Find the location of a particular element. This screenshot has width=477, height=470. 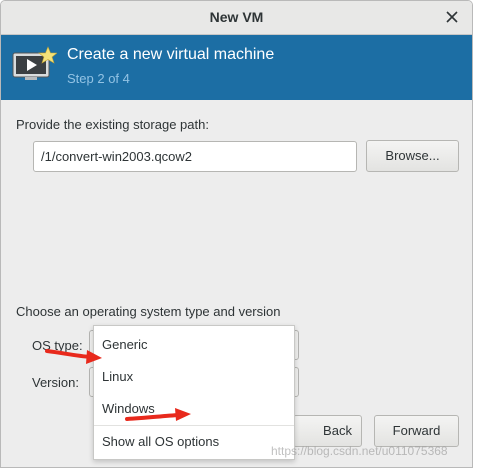

back-button-label: Back is located at coordinates (337, 430).